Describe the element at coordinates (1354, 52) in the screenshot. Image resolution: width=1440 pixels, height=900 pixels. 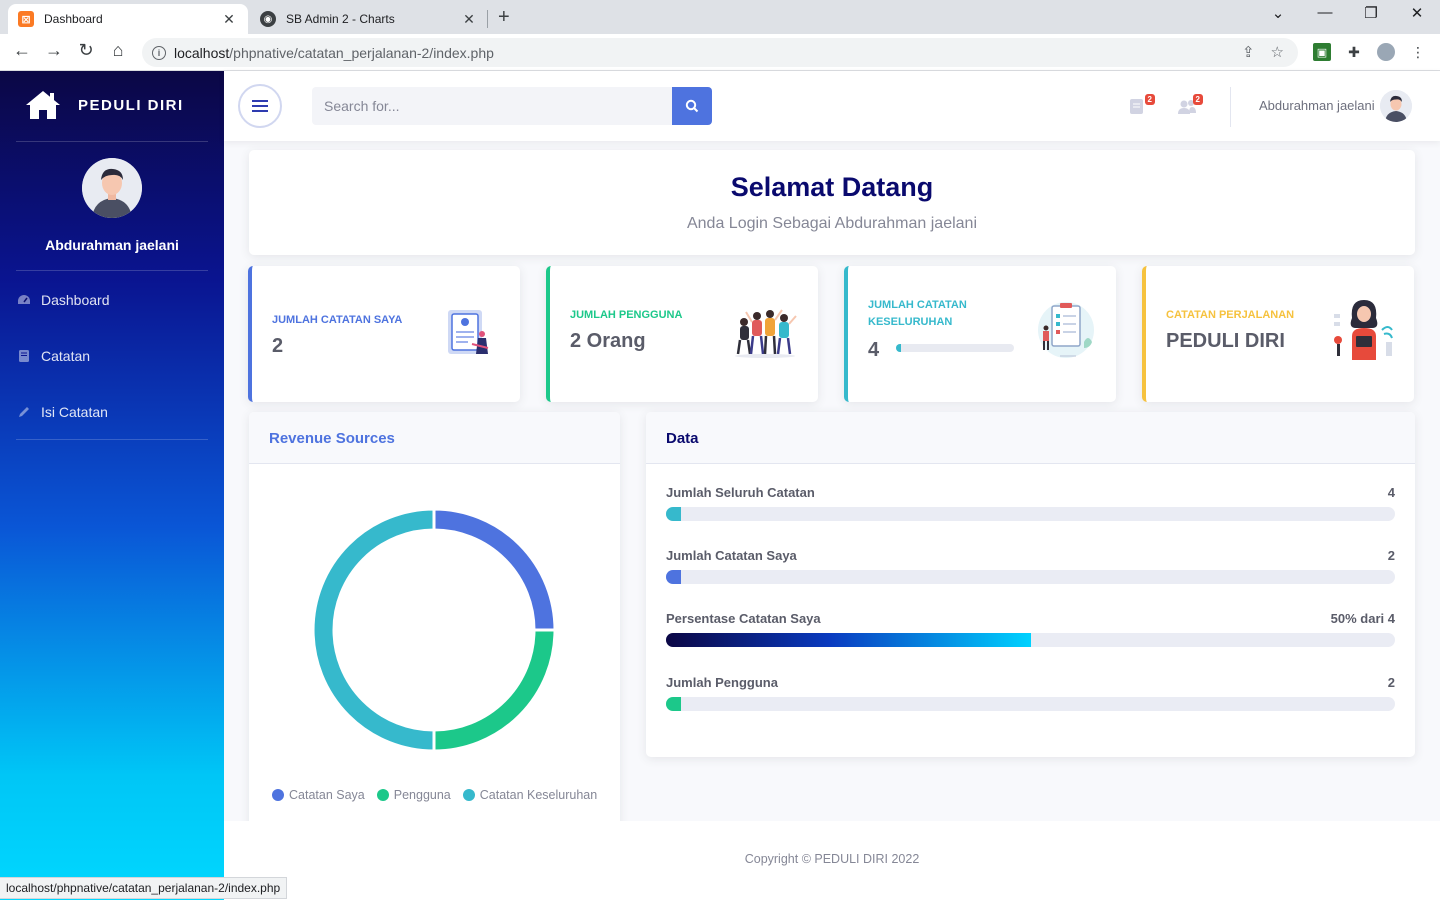
I see `extensions-puzzle-icon: ✚` at that location.